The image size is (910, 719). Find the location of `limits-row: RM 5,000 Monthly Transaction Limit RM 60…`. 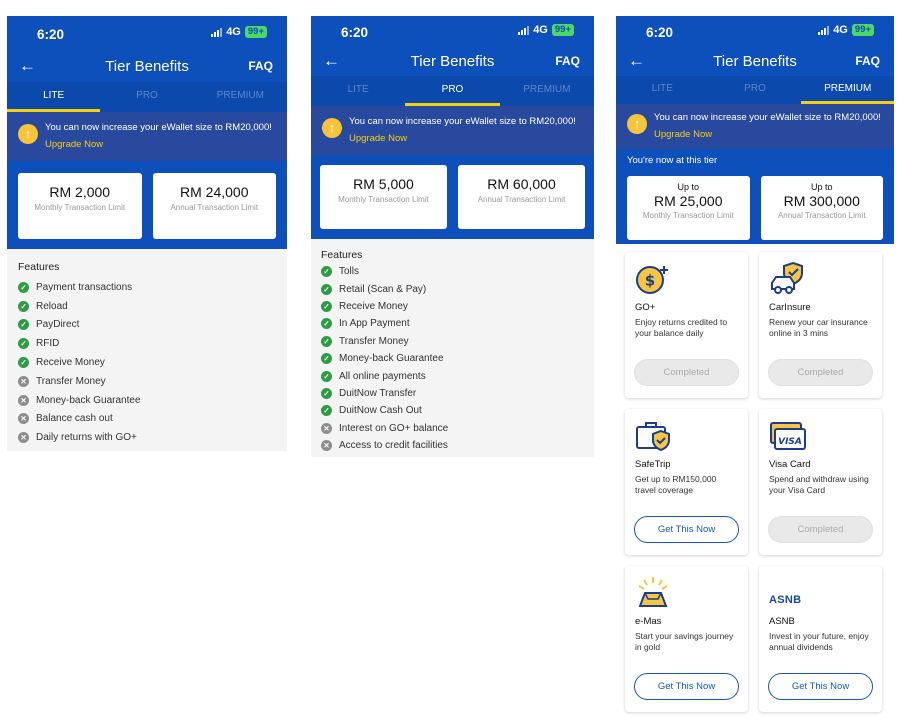

limits-row: RM 5,000 Monthly Transaction Limit RM 60… is located at coordinates (452, 197).